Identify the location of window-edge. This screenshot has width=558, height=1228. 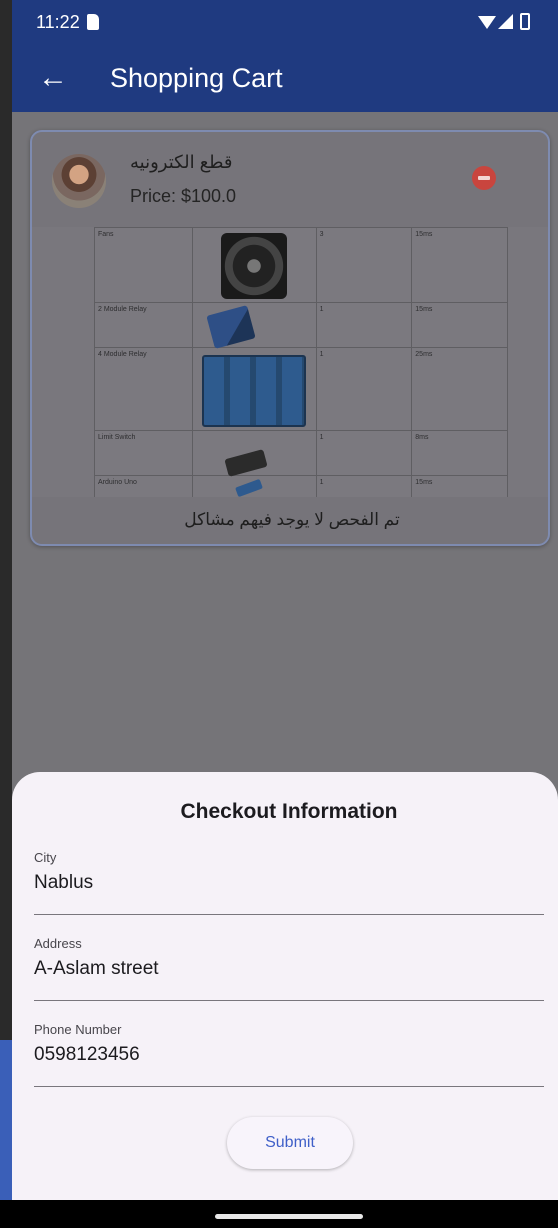
(6, 614).